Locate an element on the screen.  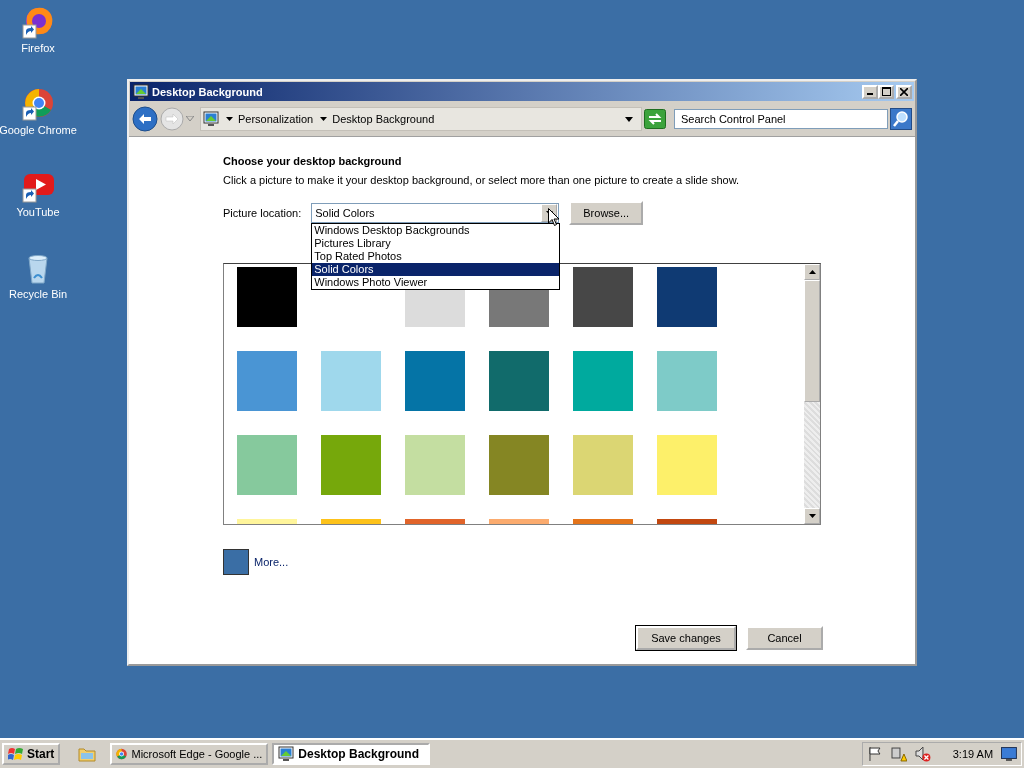
icon-label: Firefox is located at coordinates (38, 48).